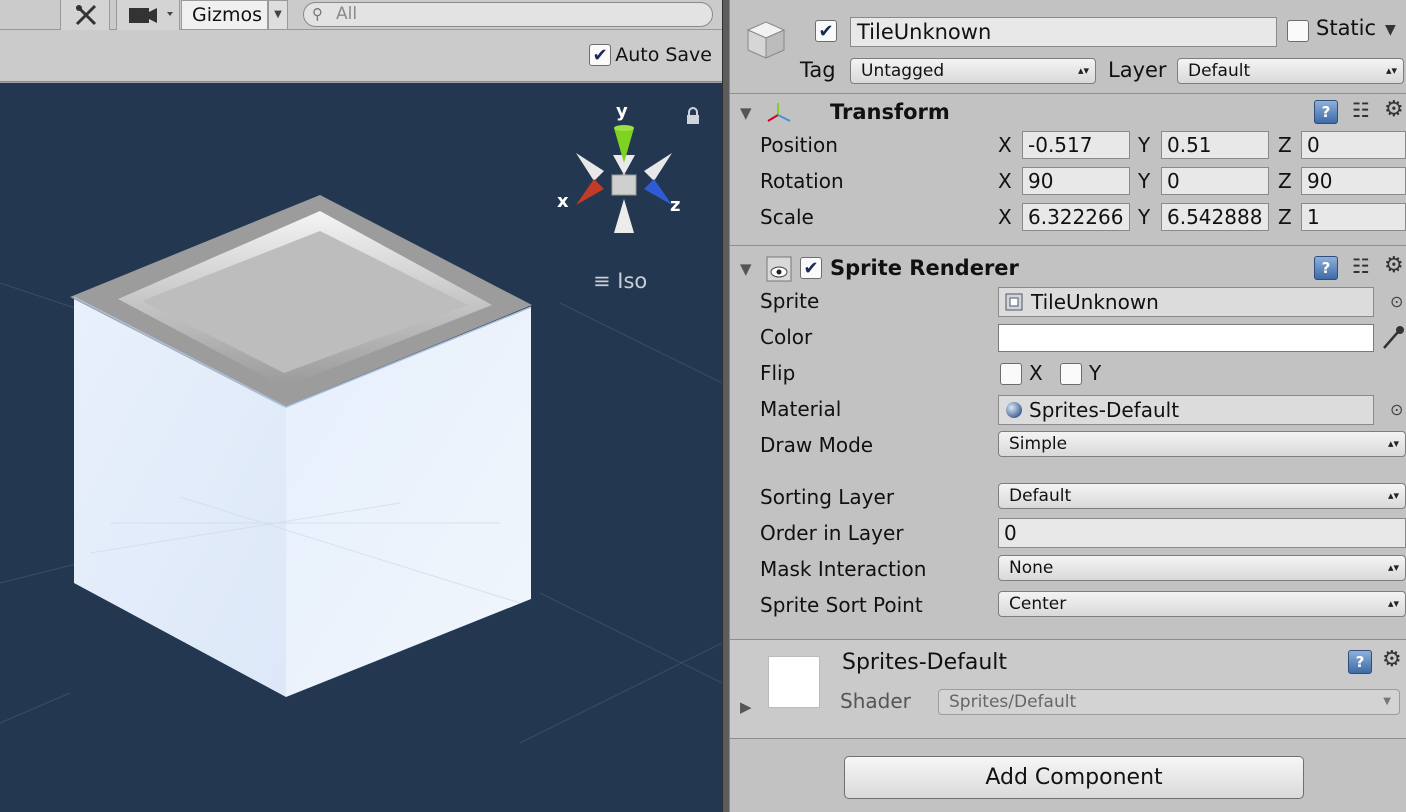 The height and width of the screenshot is (812, 1406). Describe the element at coordinates (924, 268) in the screenshot. I see `sprite-renderer-title: Sprite Renderer` at that location.